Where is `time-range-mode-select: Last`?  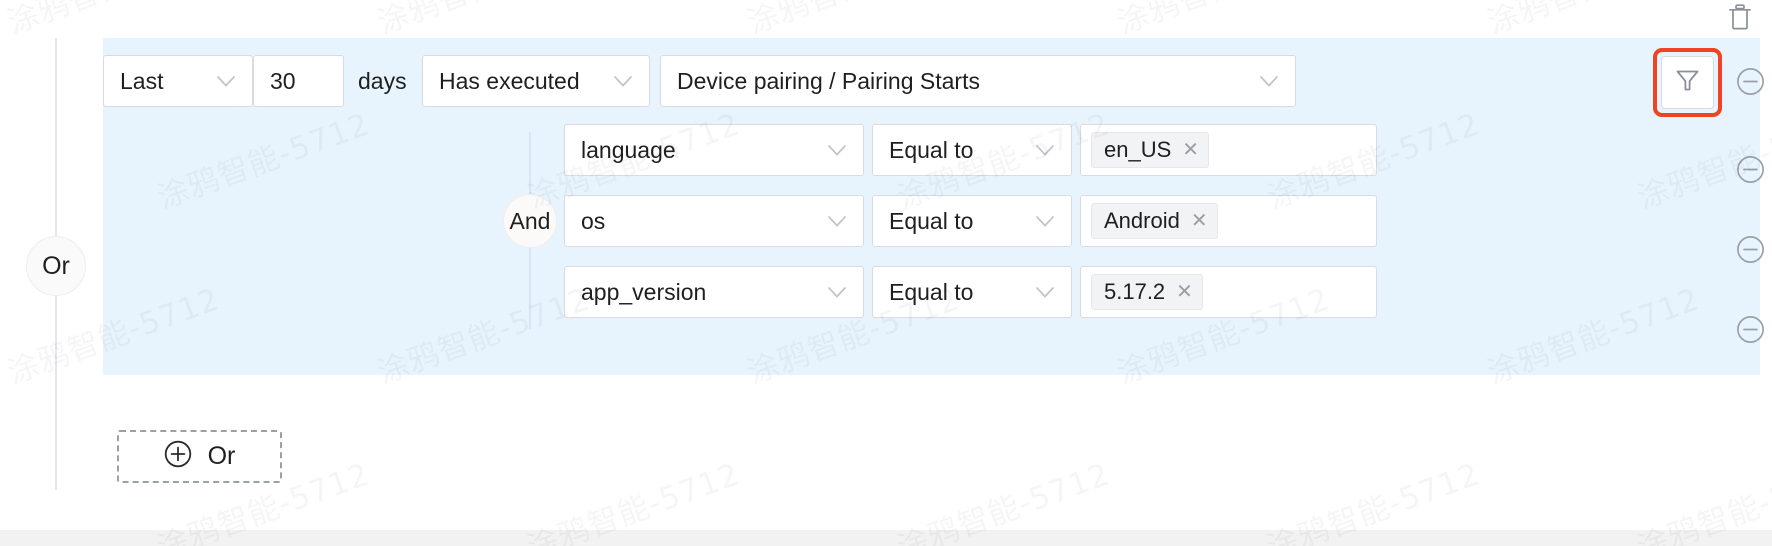 time-range-mode-select: Last is located at coordinates (178, 81).